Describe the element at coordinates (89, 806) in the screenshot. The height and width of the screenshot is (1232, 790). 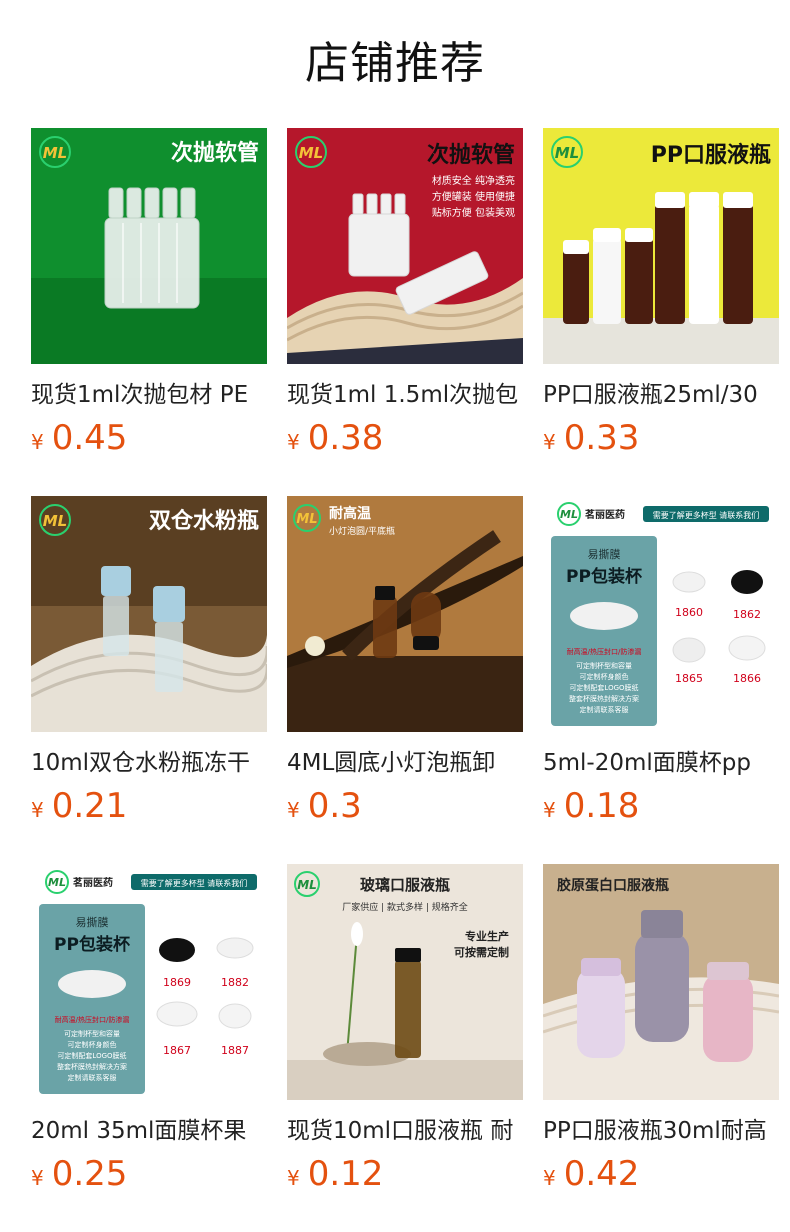
I see `price-value: 0.21` at that location.